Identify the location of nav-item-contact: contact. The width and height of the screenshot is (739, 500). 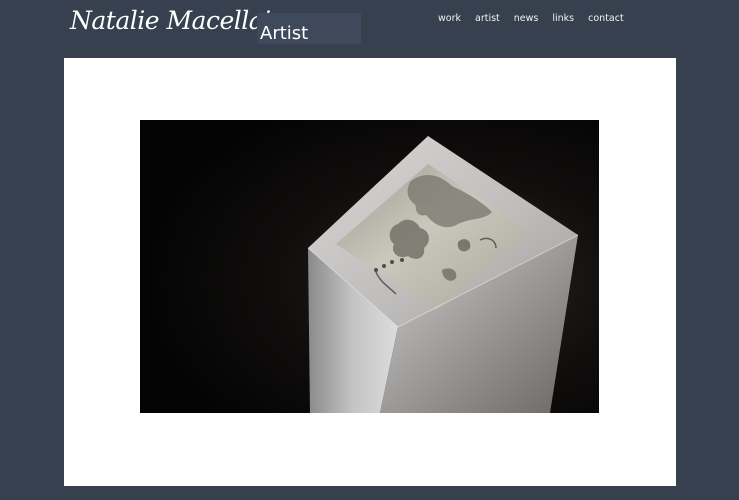
(606, 18).